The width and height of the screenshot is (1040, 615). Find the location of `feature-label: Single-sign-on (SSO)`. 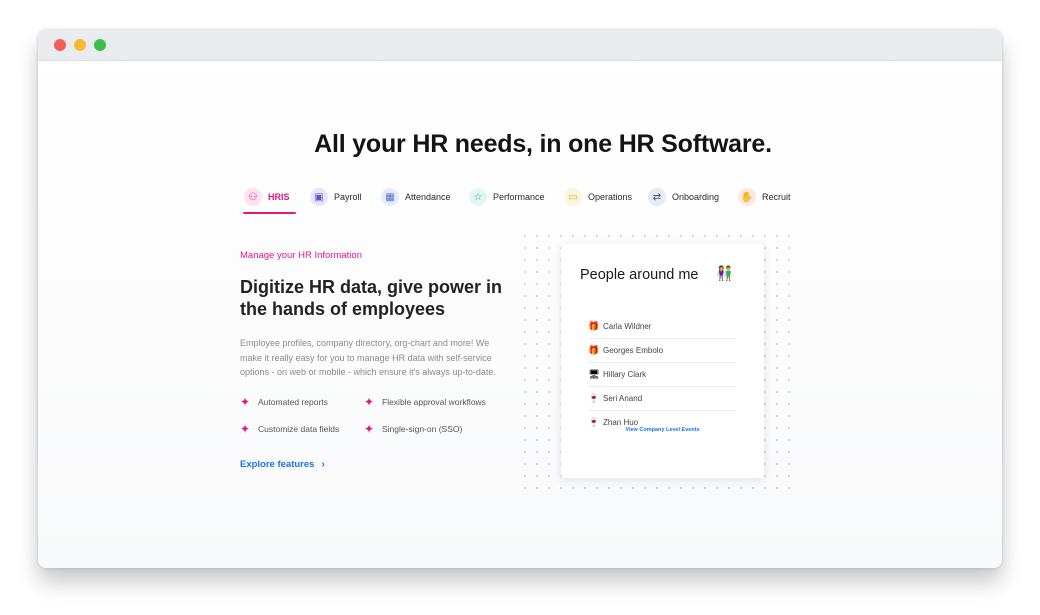

feature-label: Single-sign-on (SSO) is located at coordinates (422, 429).